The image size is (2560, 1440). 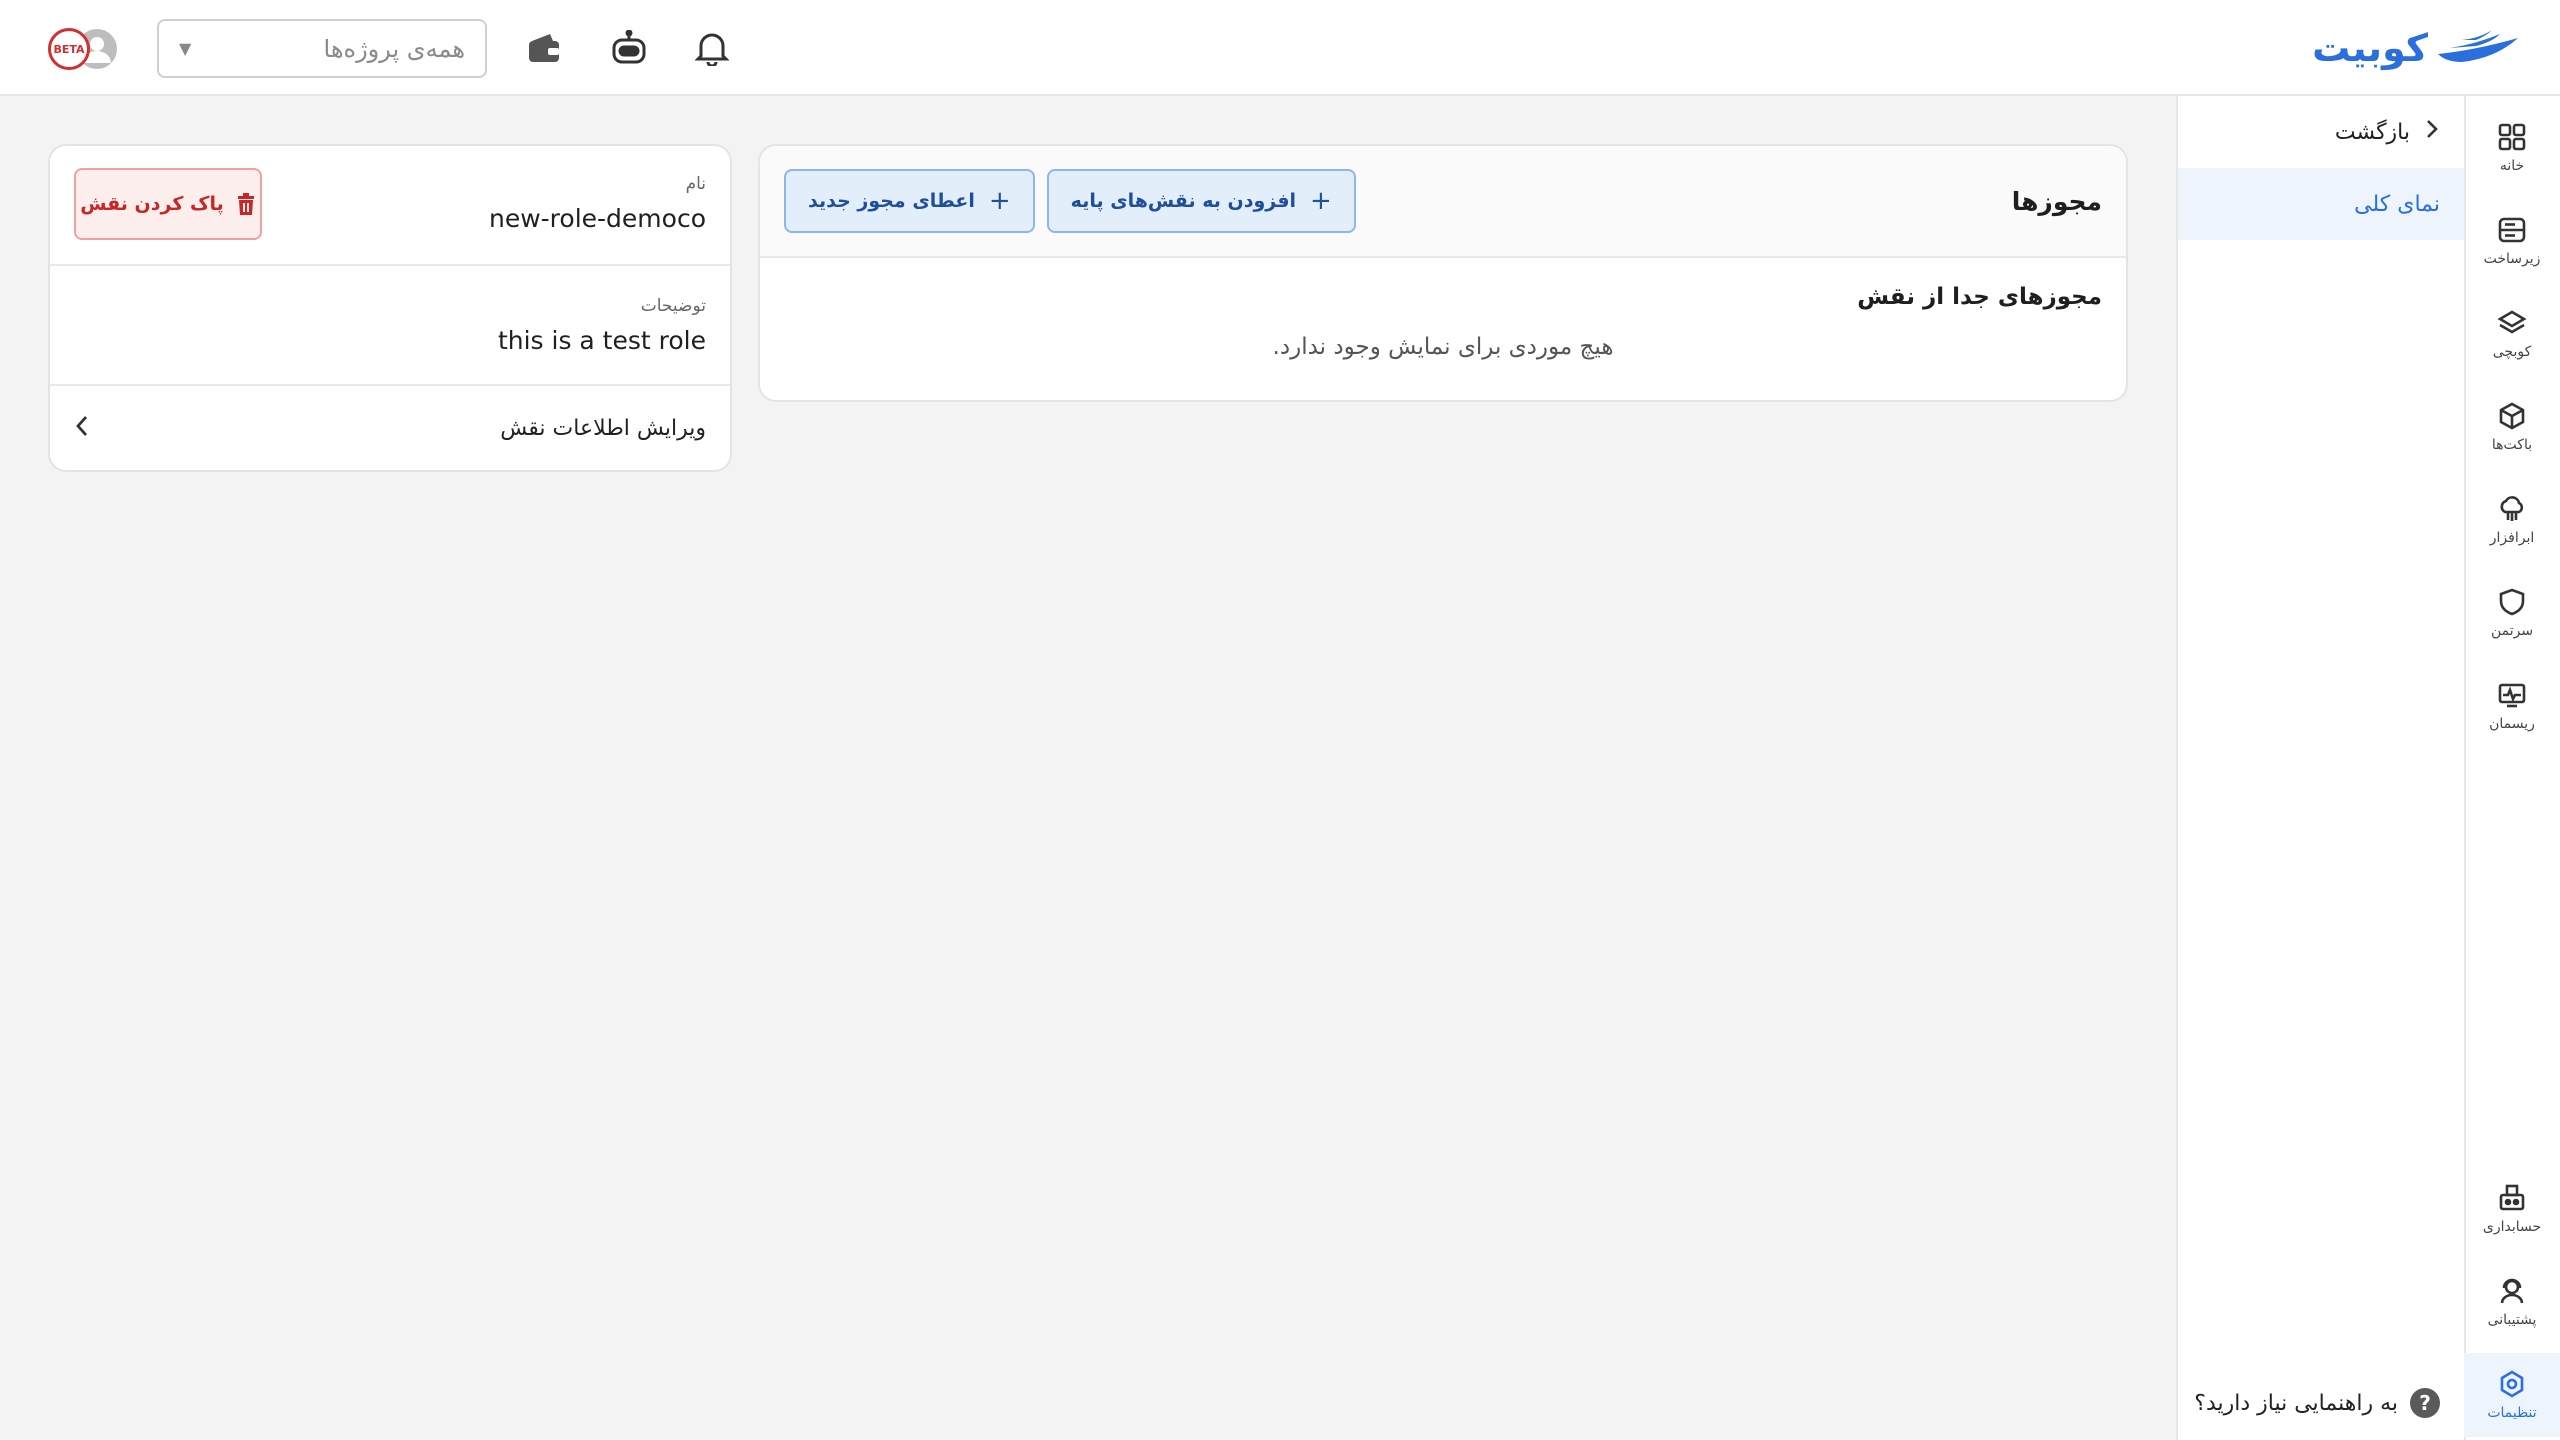 What do you see at coordinates (394, 48) in the screenshot?
I see `project-select-placeholder: همه‌ی پروژه‌ها` at bounding box center [394, 48].